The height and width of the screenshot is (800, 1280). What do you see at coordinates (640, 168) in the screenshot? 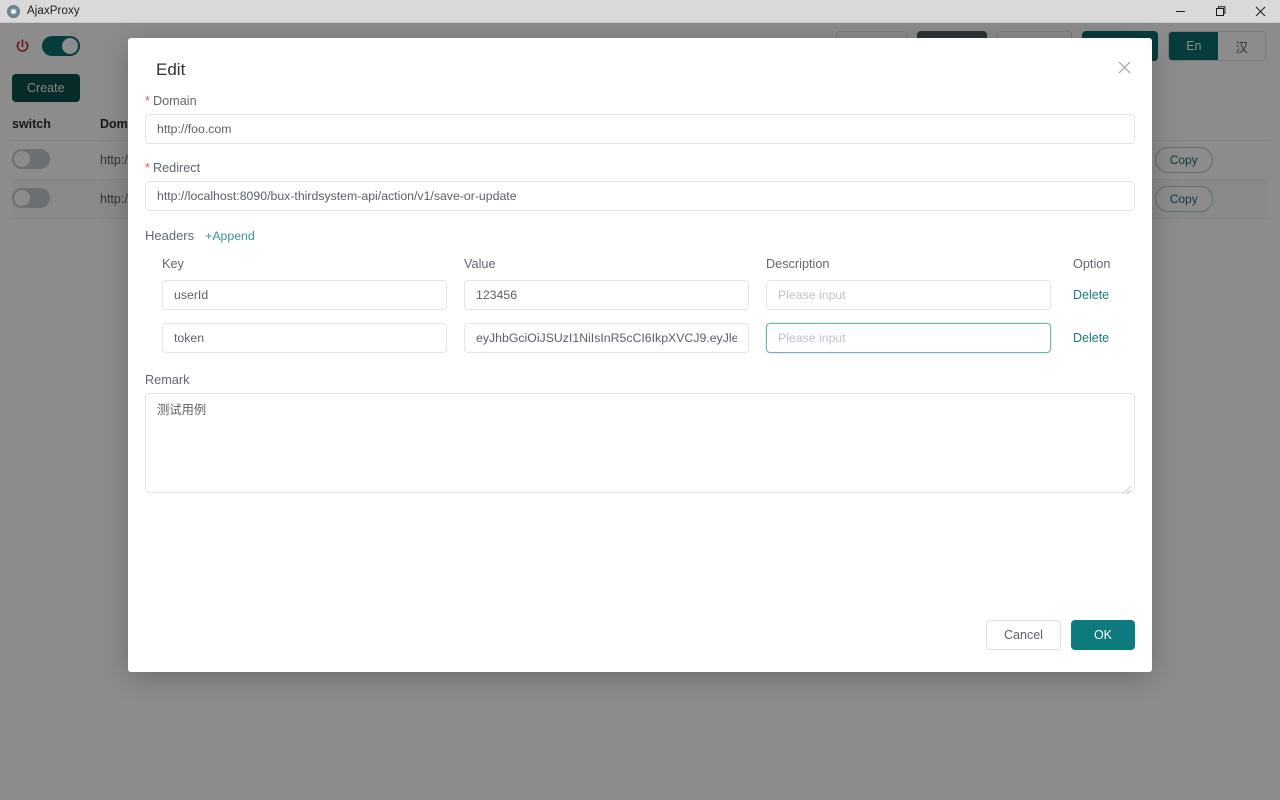
I see `redirect-label: * Redirect` at bounding box center [640, 168].